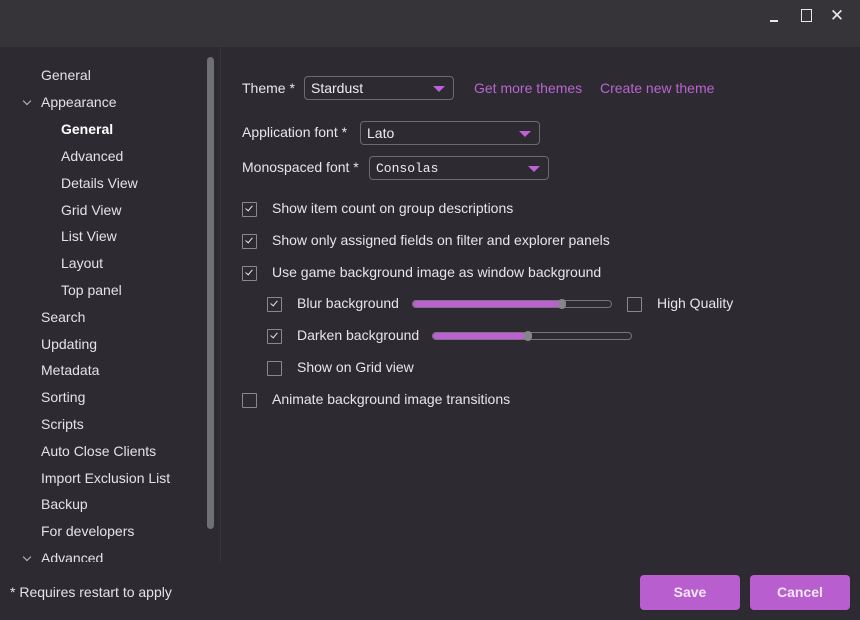  I want to click on sidebar-item-scripts: Scripts, so click(62, 424).